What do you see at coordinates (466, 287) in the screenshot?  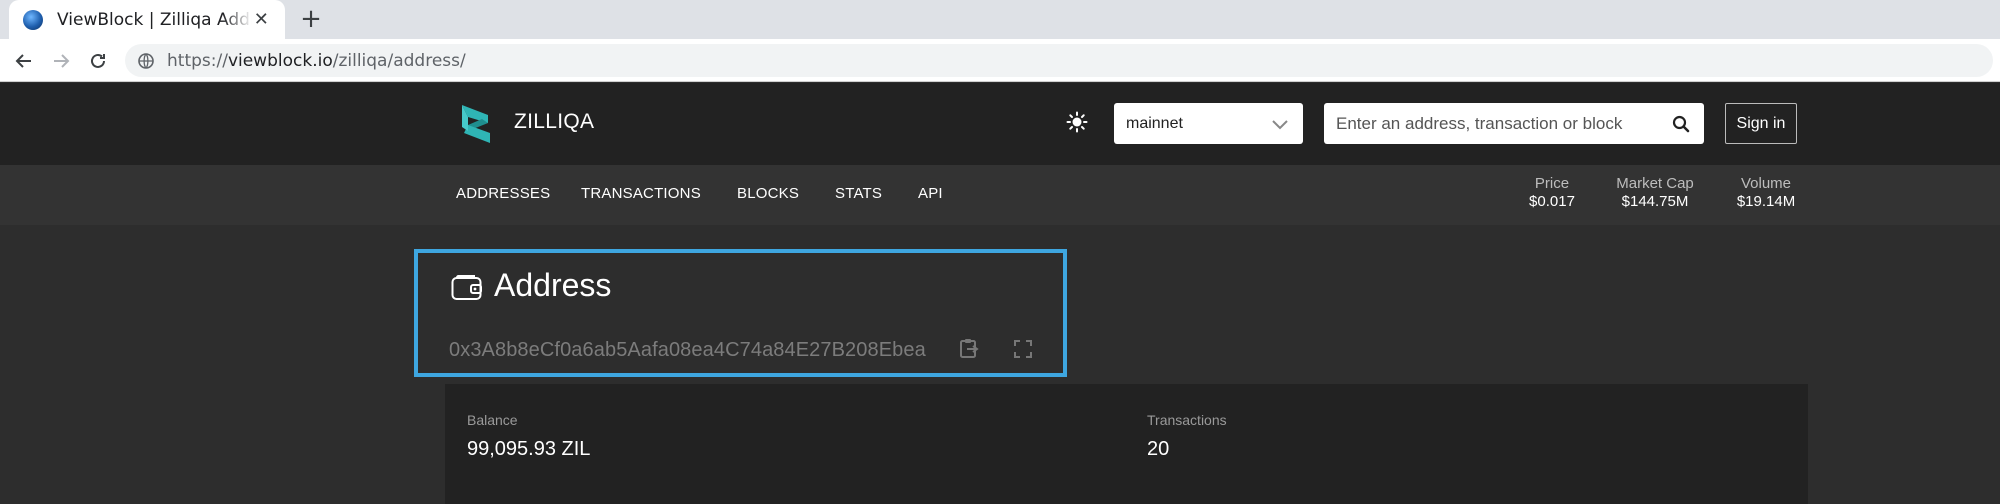 I see `wallet-icon` at bounding box center [466, 287].